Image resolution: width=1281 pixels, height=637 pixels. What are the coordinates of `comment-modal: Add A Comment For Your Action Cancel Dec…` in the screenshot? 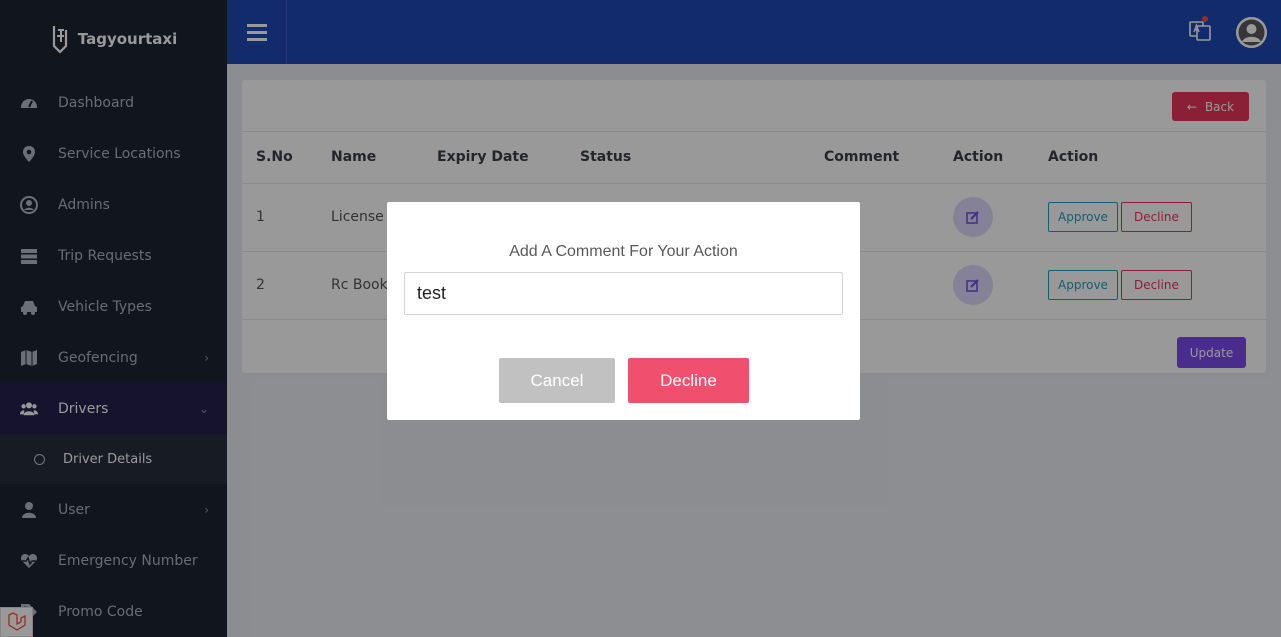 It's located at (623, 311).